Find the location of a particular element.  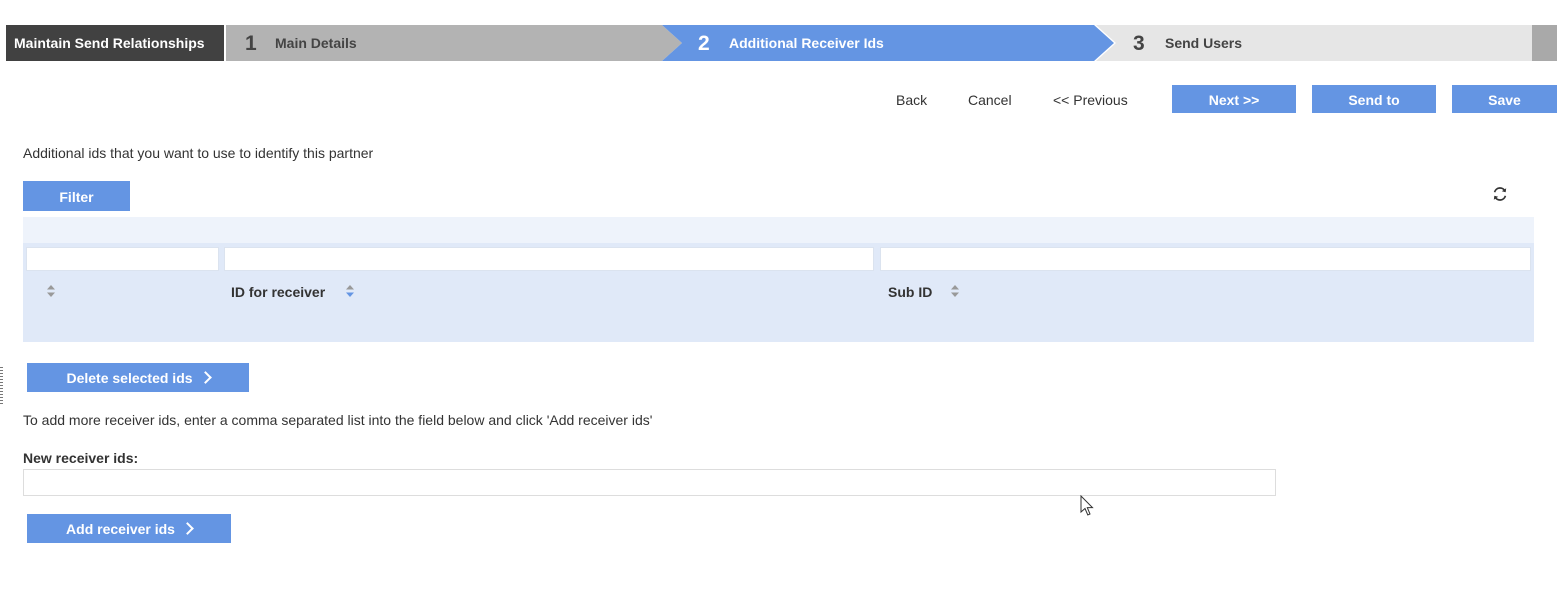

next-button: Next >> is located at coordinates (1234, 99).